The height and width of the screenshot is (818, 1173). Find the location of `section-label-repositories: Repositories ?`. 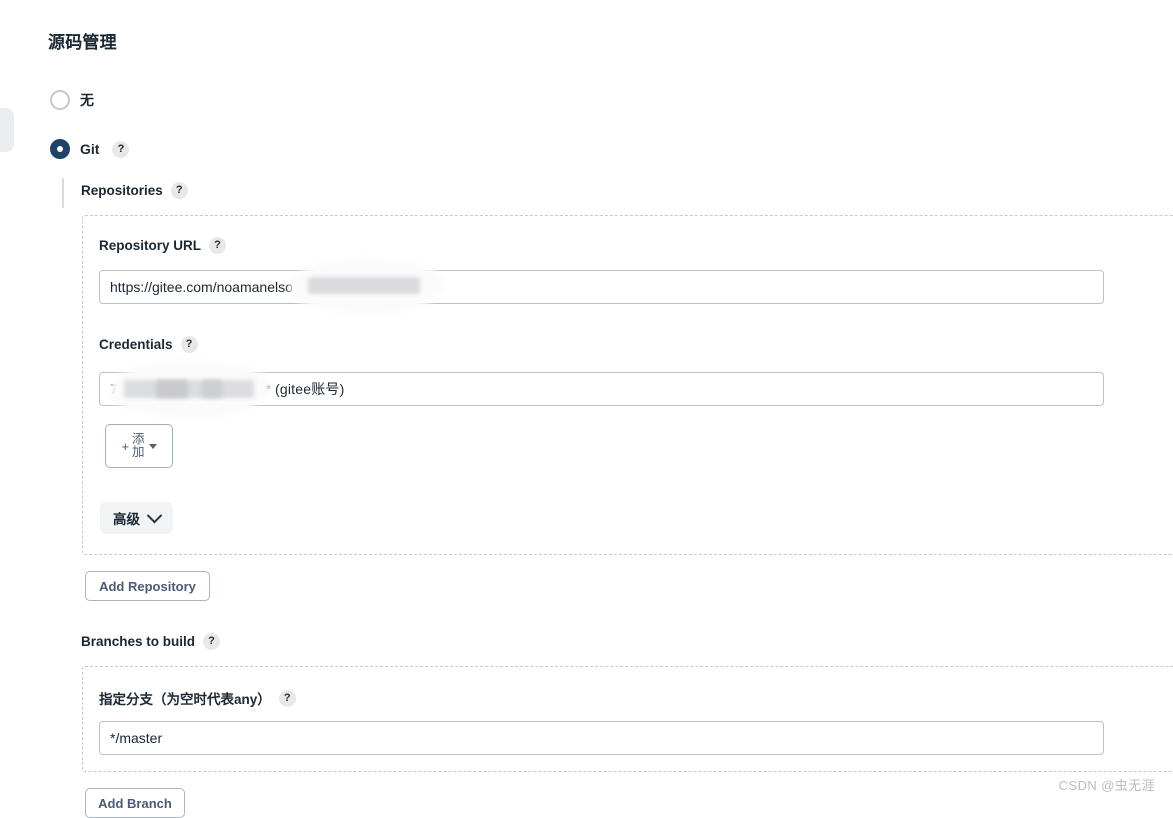

section-label-repositories: Repositories ? is located at coordinates (134, 190).